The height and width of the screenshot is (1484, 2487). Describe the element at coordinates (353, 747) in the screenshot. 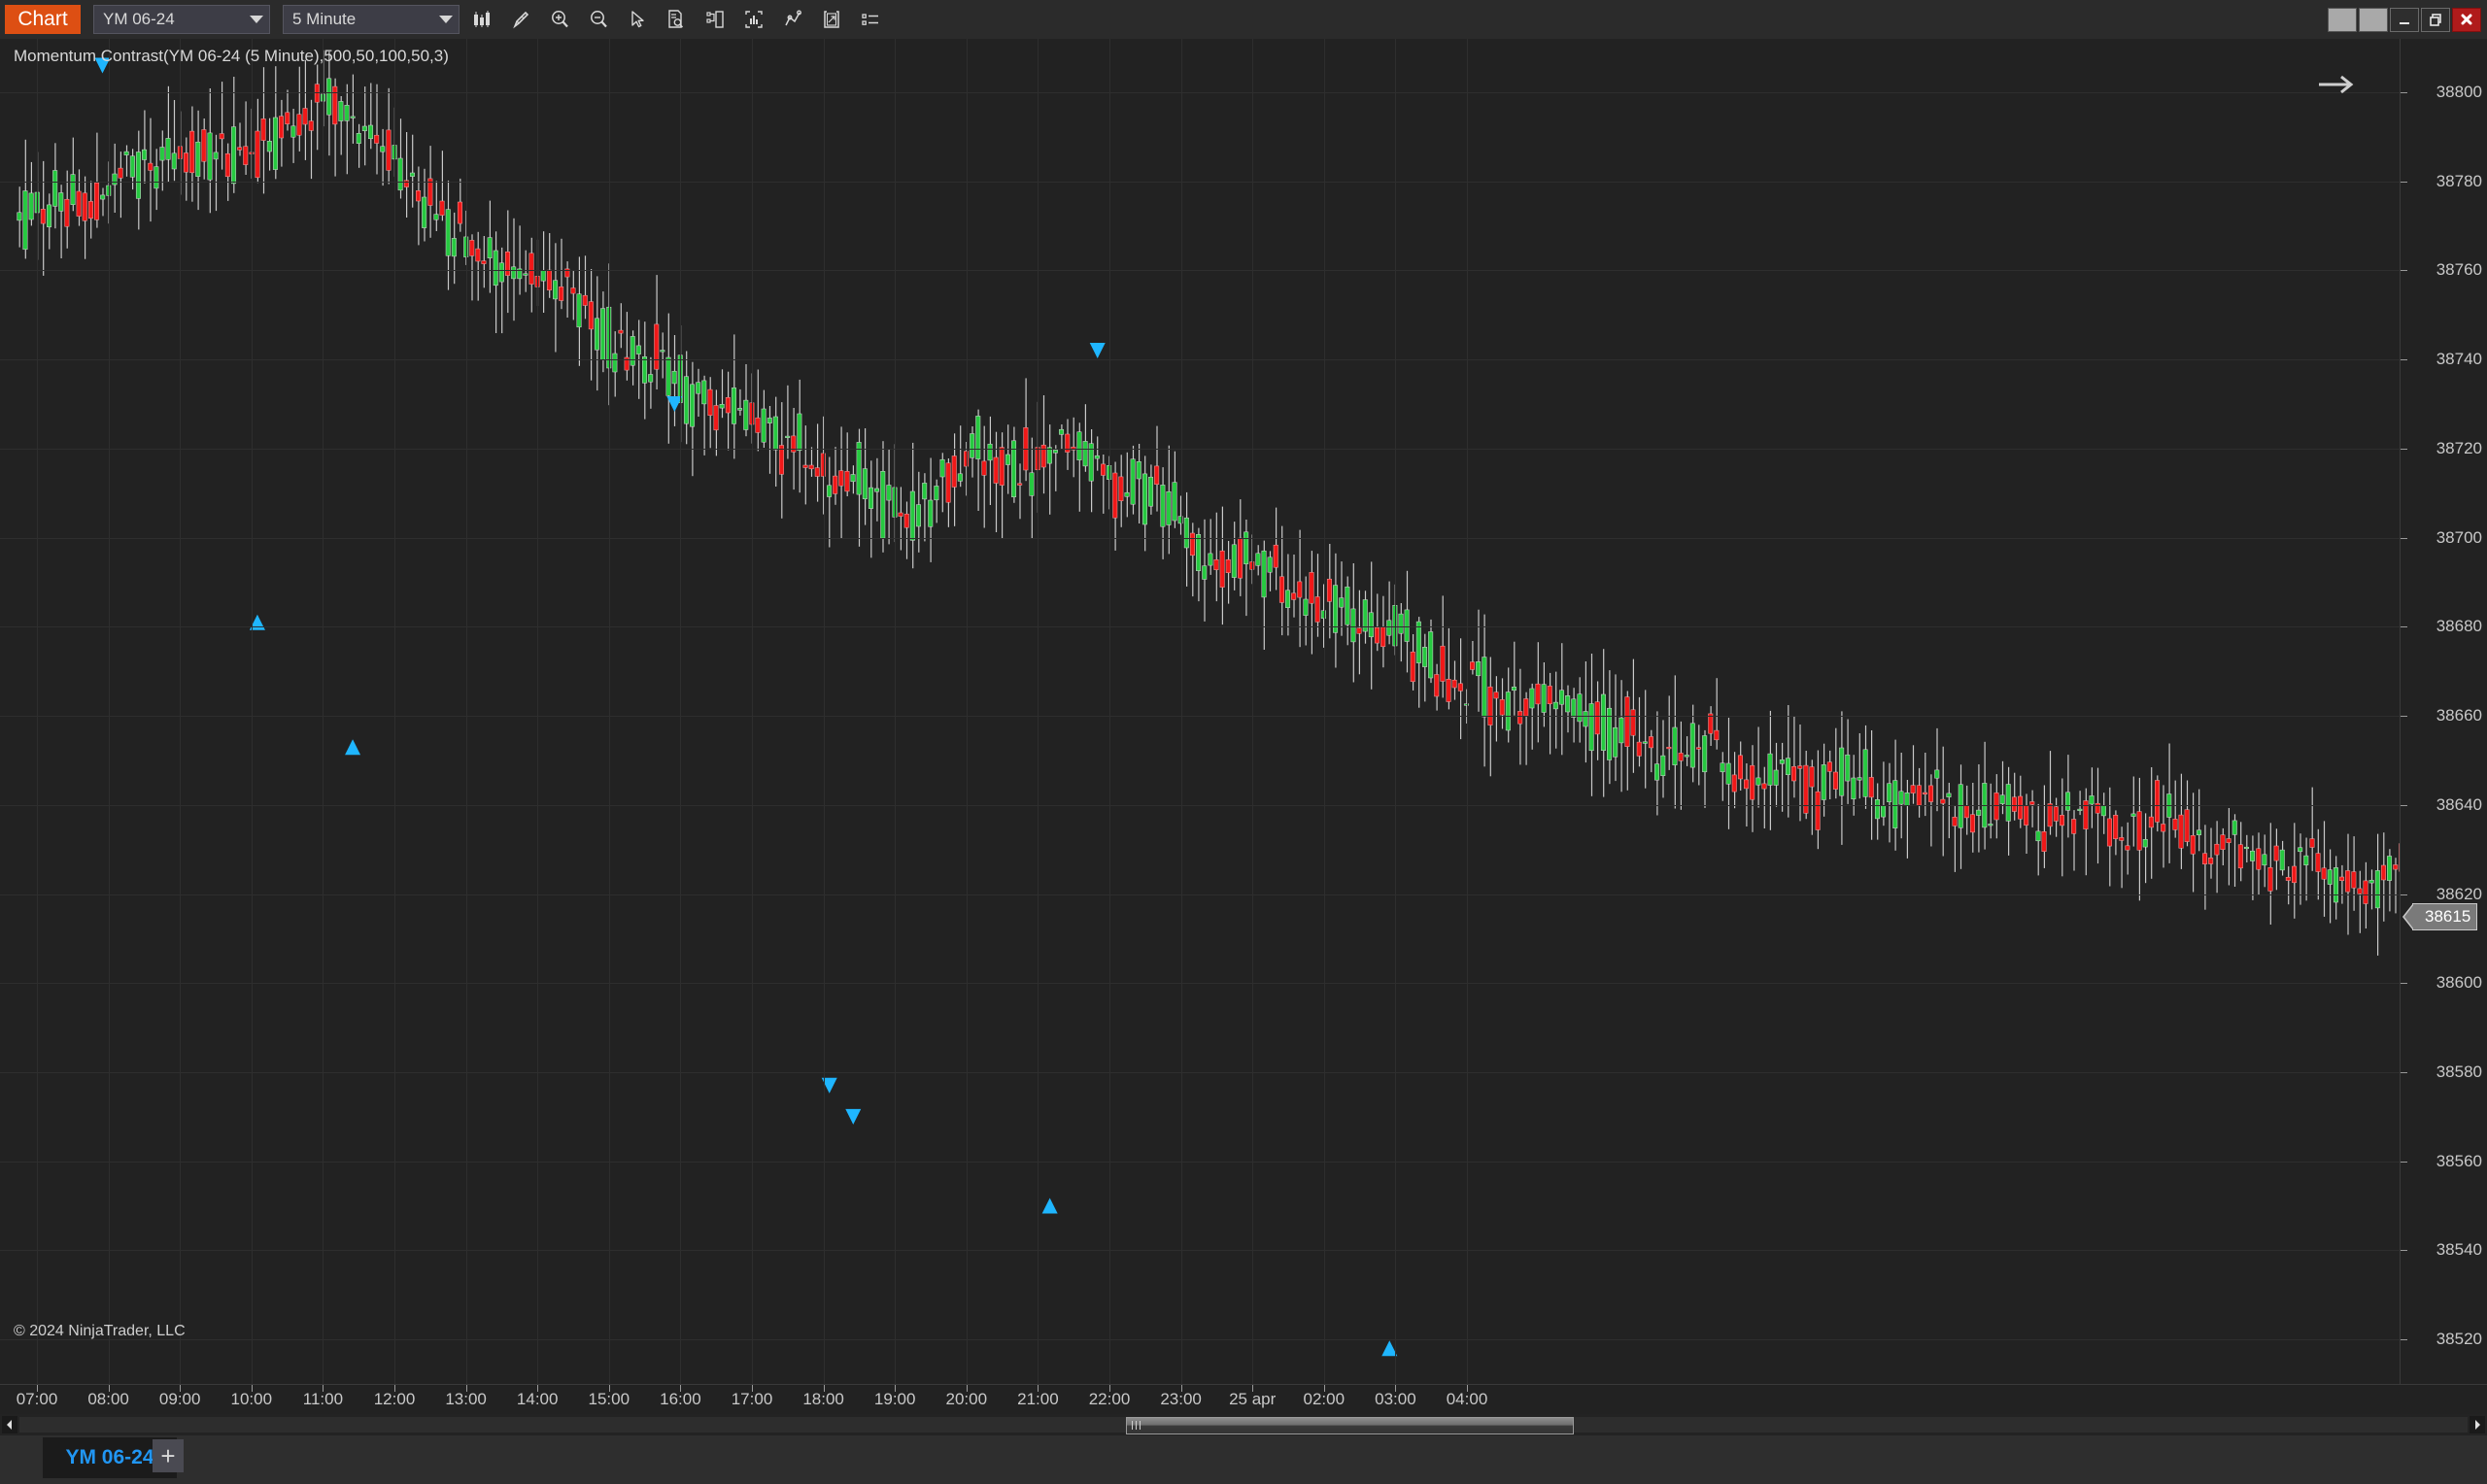

I see `up-arrow-marker` at that location.